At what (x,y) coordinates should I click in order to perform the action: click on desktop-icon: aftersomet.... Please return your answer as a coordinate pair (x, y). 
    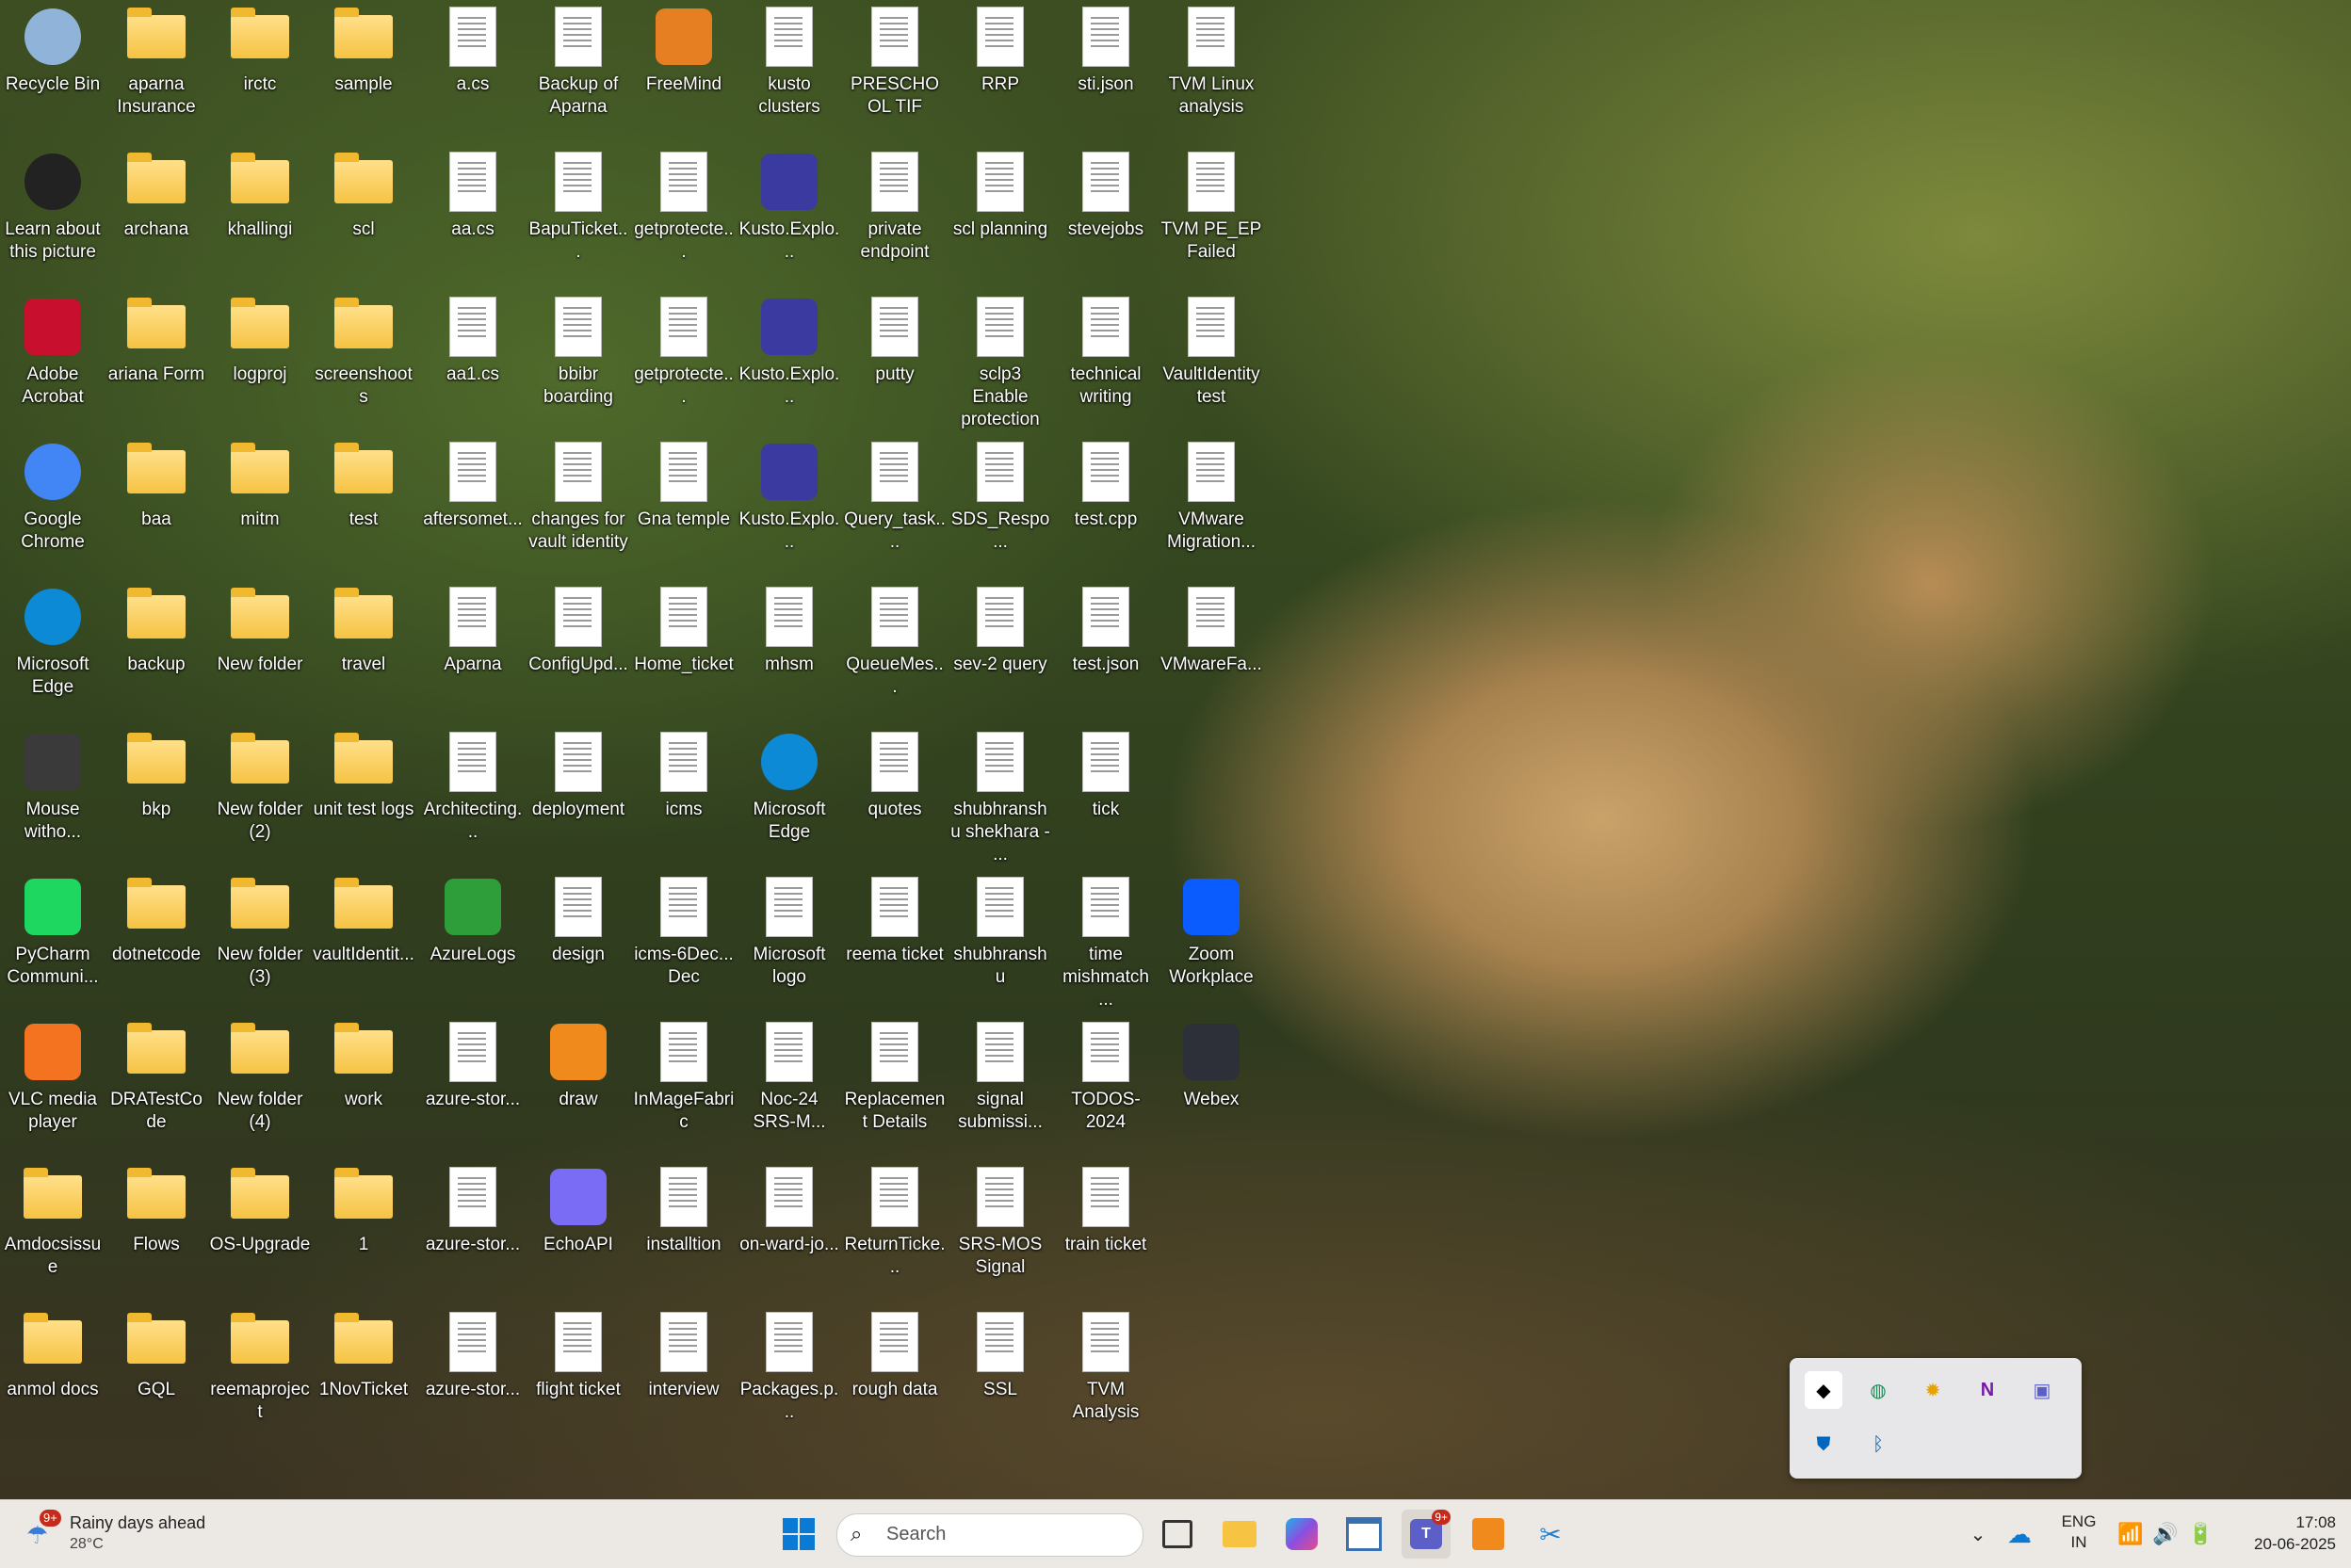
    Looking at the image, I should click on (473, 483).